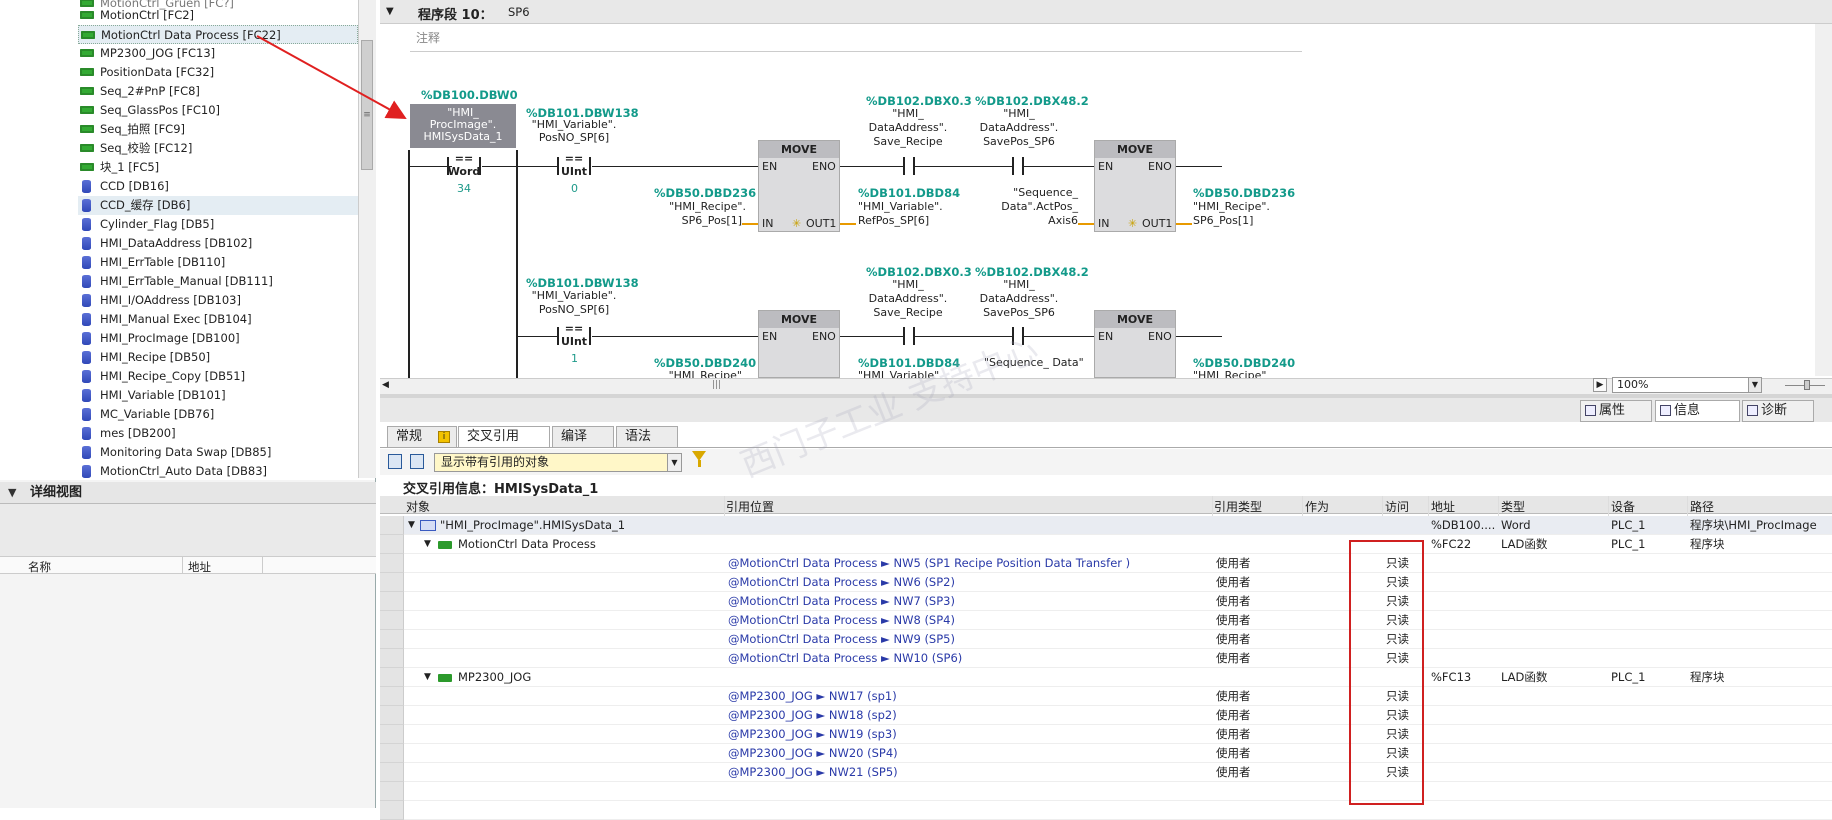 The image size is (1832, 820). Describe the element at coordinates (558, 462) in the screenshot. I see `filter-select: 显示带有引用的对象` at that location.